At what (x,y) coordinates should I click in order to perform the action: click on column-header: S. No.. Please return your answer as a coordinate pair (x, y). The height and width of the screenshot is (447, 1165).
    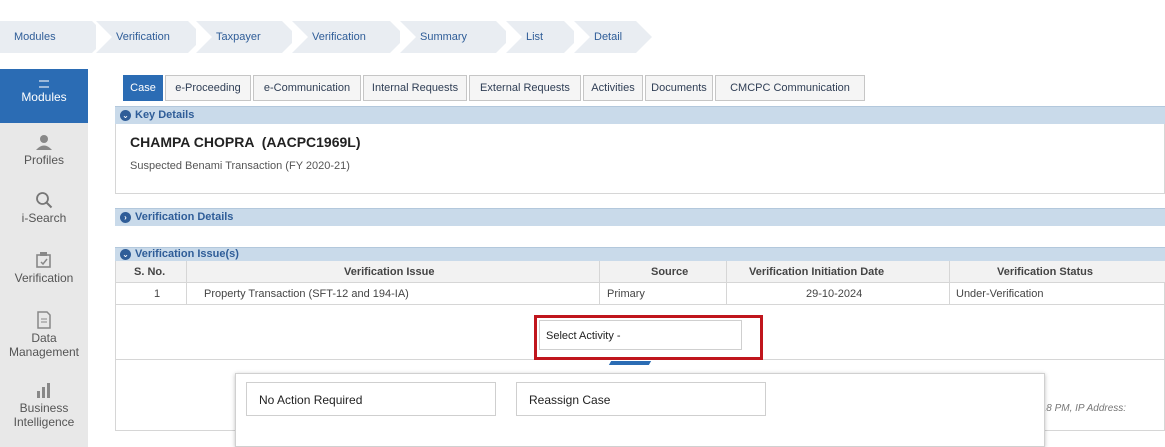
    Looking at the image, I should click on (150, 272).